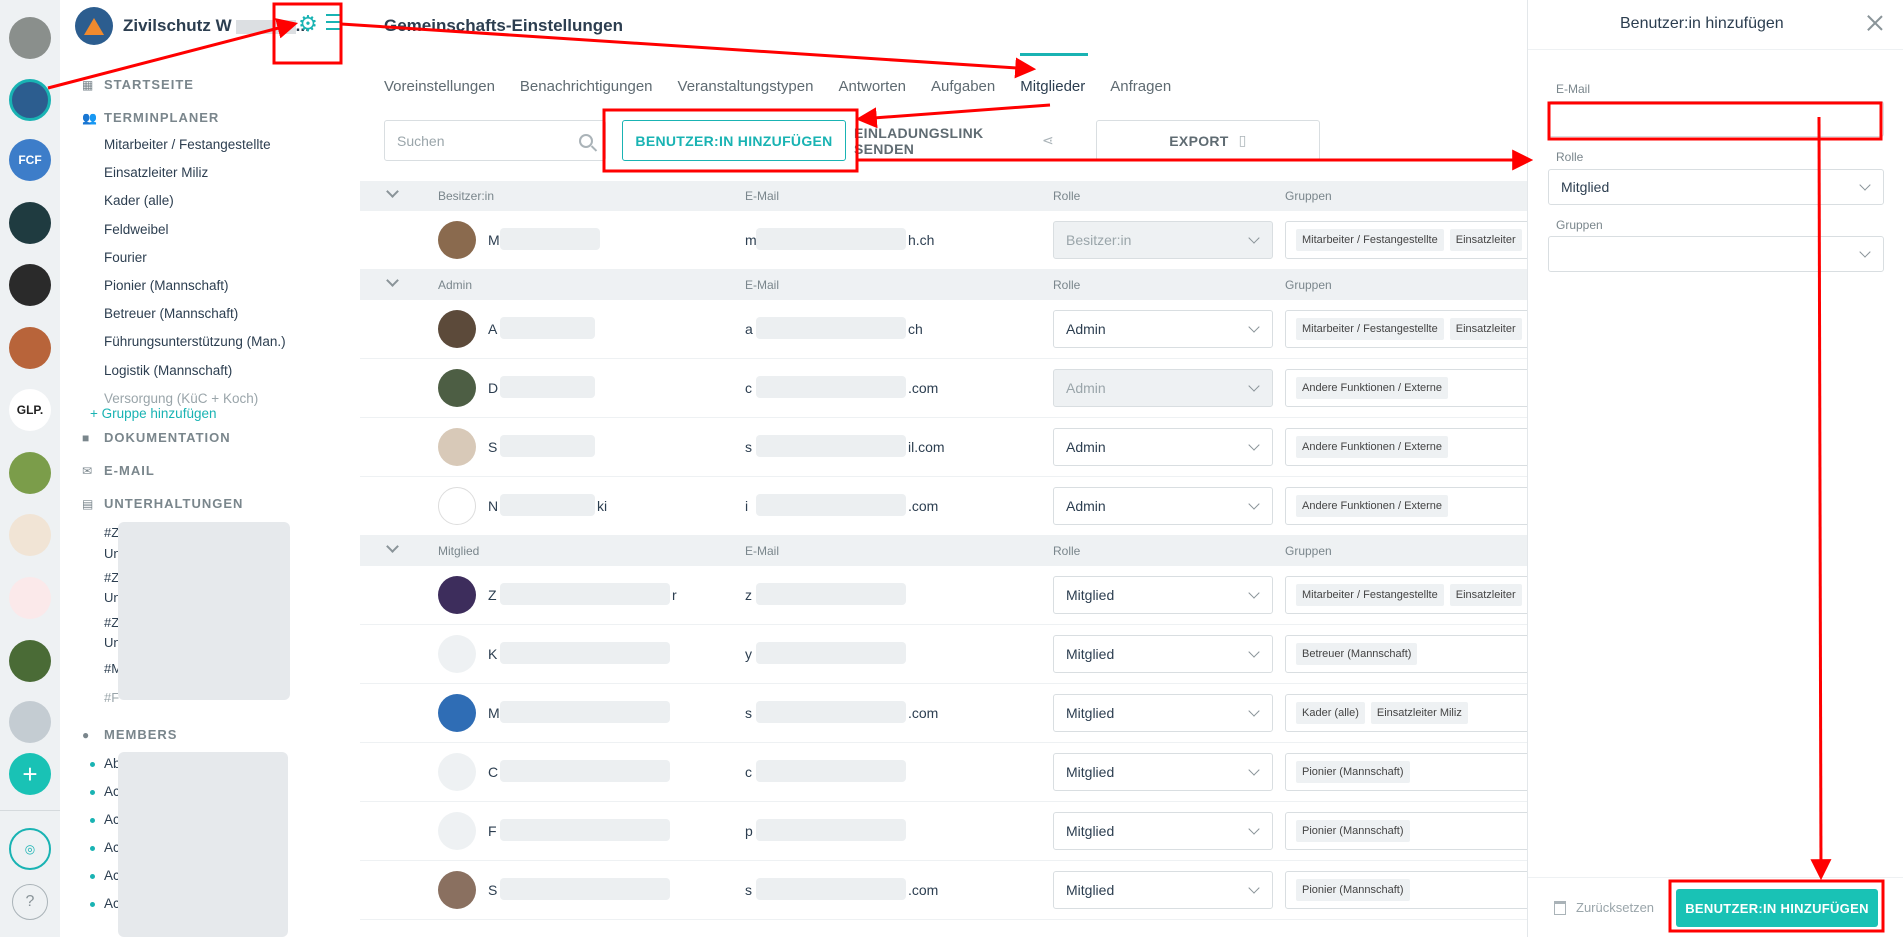 This screenshot has height=937, width=1903. Describe the element at coordinates (1208, 140) in the screenshot. I see `export-button: EXPORT ▯` at that location.